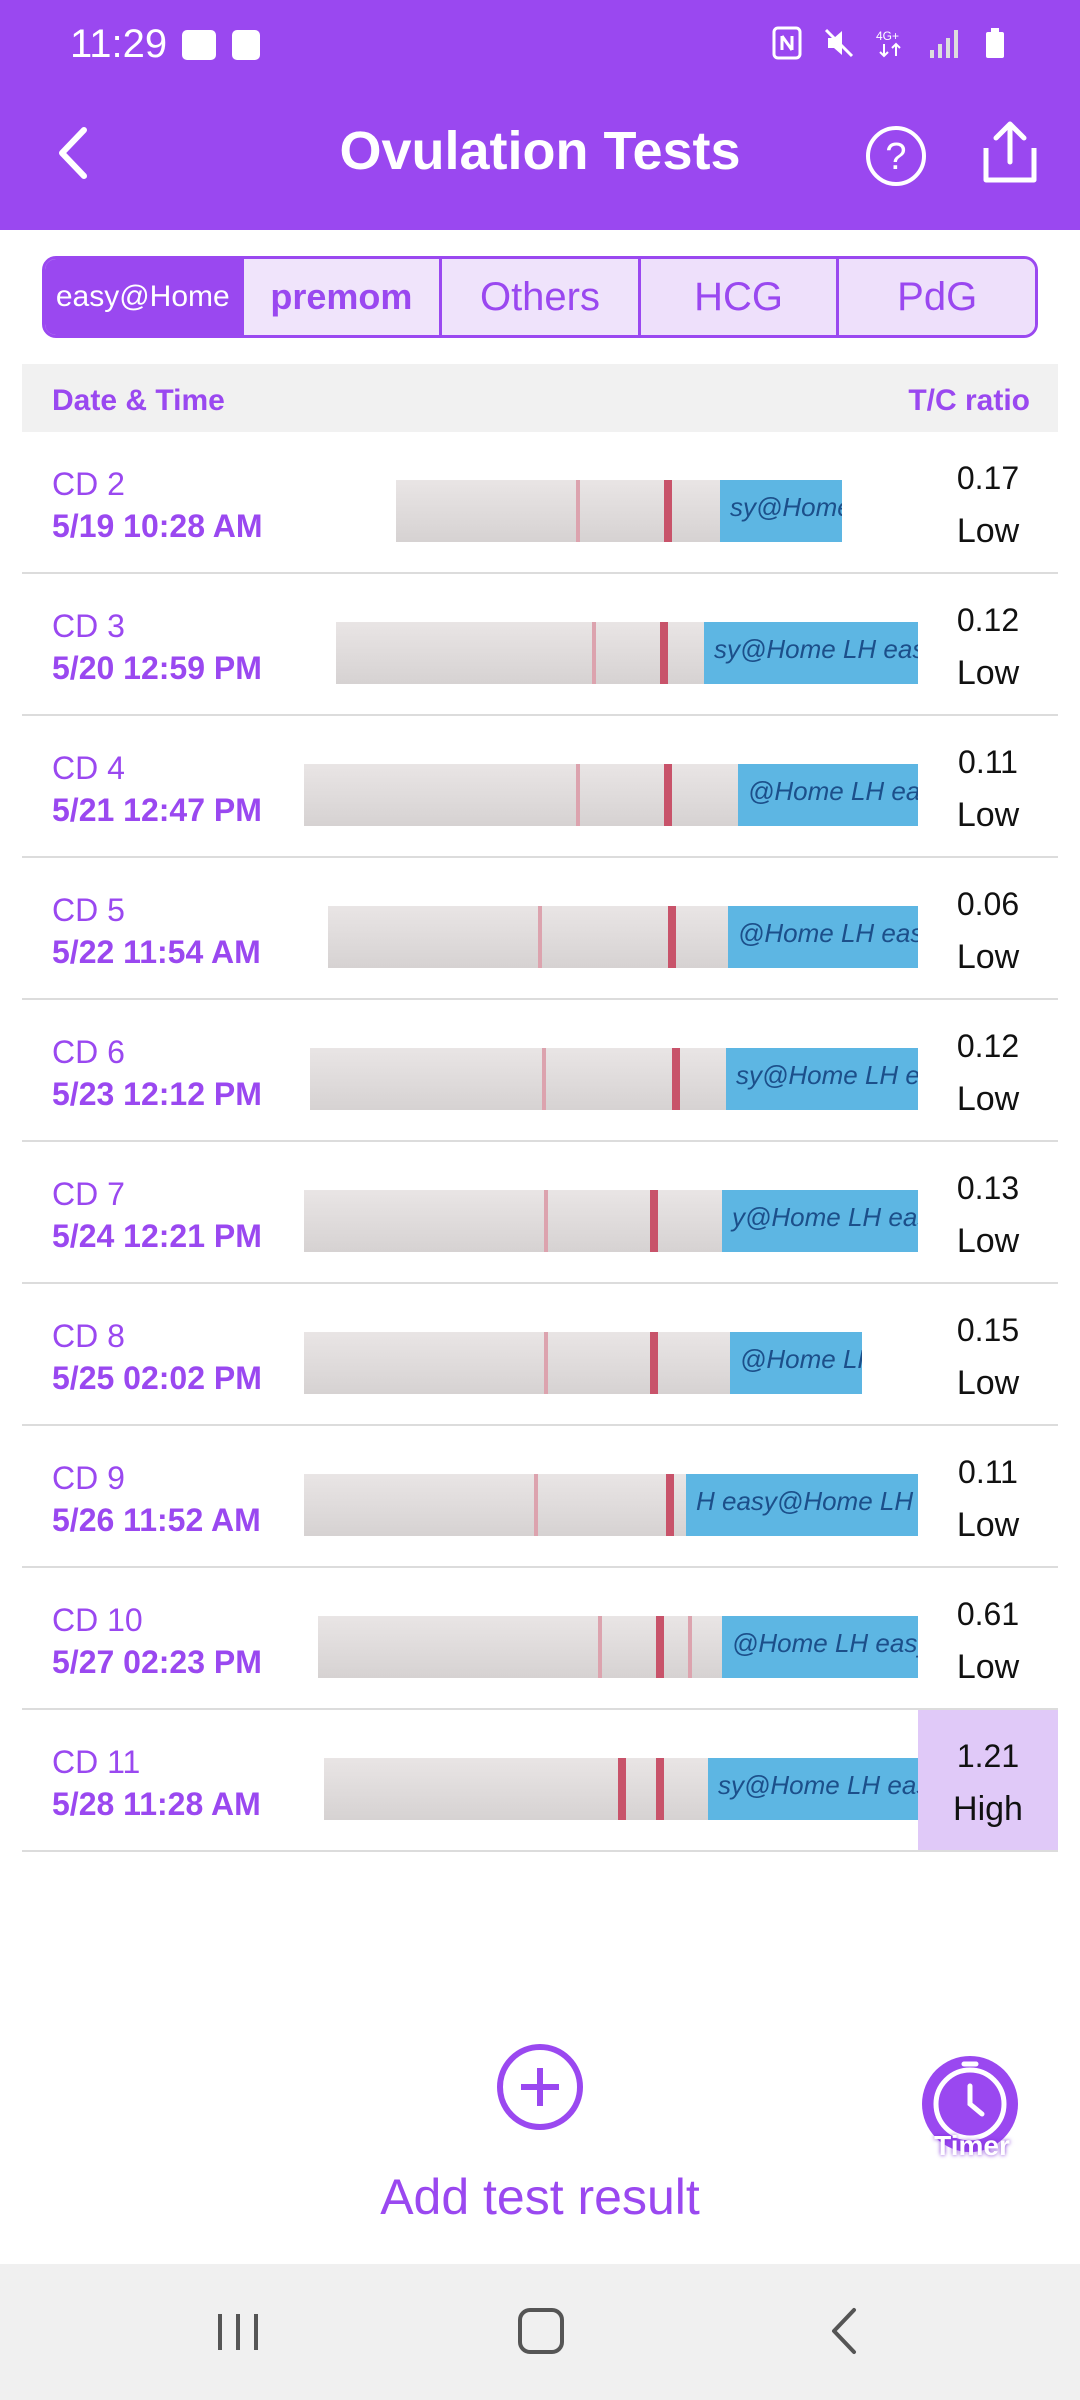 Image resolution: width=1080 pixels, height=2400 pixels. Describe the element at coordinates (88, 1478) in the screenshot. I see `cycle-day: CD 9` at that location.